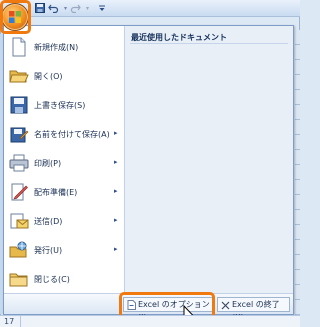 The width and height of the screenshot is (320, 327). What do you see at coordinates (297, 172) in the screenshot?
I see `worksheet-edge` at bounding box center [297, 172].